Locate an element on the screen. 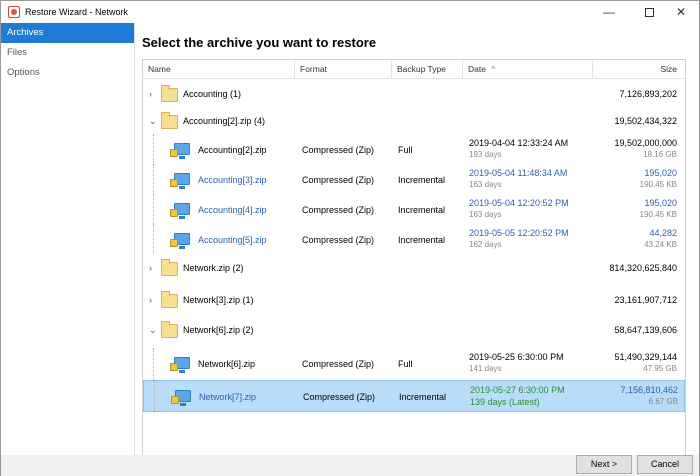  archive-file-name: Network[6].zip is located at coordinates (227, 364).